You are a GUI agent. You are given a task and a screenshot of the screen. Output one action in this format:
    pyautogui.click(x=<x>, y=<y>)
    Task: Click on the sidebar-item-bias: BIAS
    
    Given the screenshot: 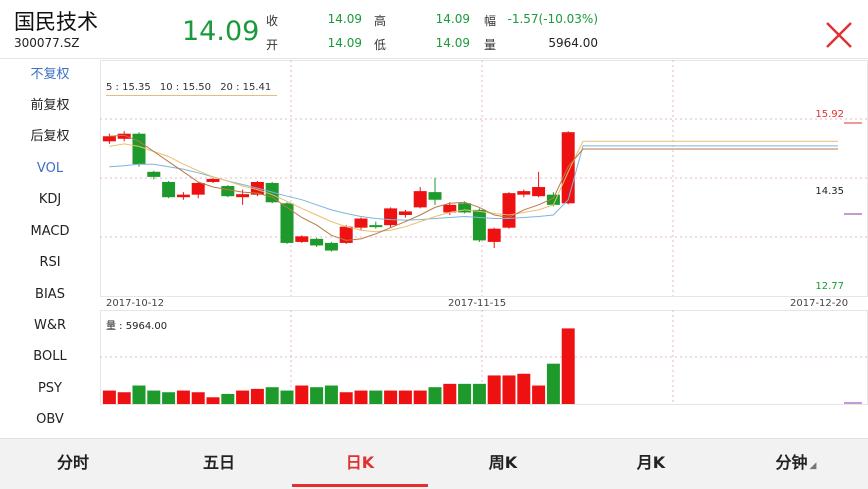 What is the action you would take?
    pyautogui.click(x=50, y=295)
    